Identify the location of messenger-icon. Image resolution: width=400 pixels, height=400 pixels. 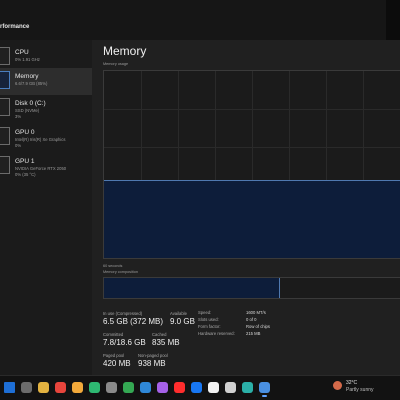
(162, 387).